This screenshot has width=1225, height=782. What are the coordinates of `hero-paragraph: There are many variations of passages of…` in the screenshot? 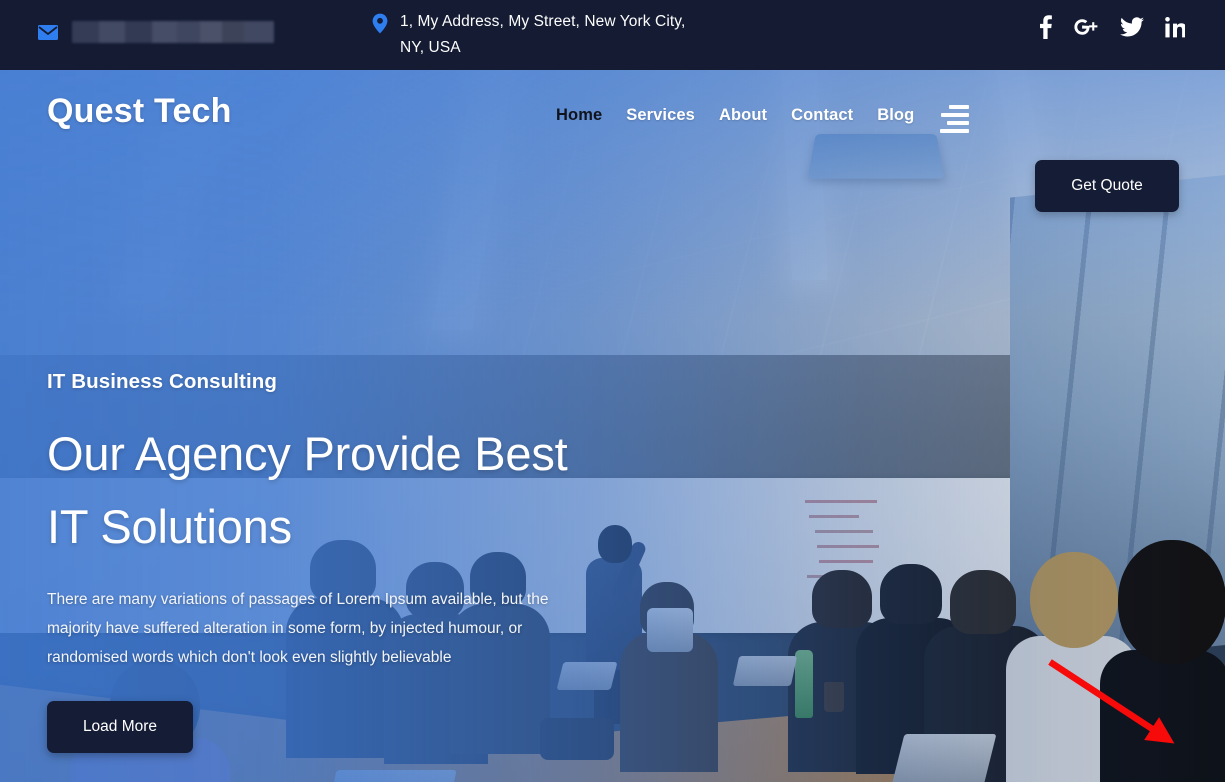 It's located at (298, 628).